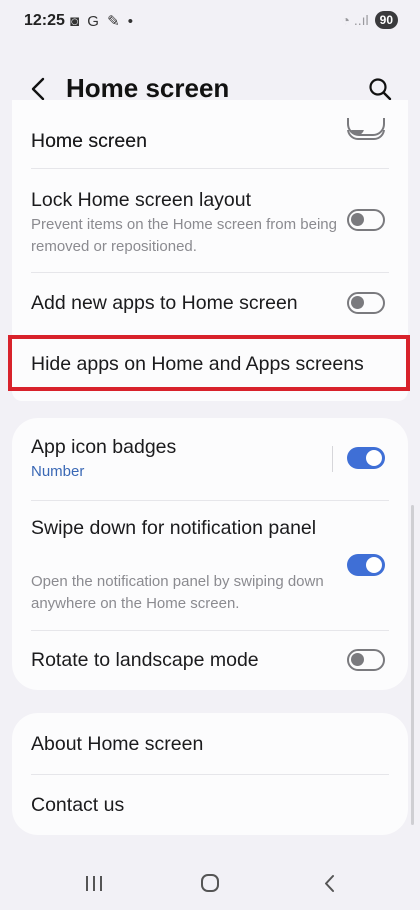 The width and height of the screenshot is (420, 910). Describe the element at coordinates (370, 20) in the screenshot. I see `status-right: ◔ ..ıl 90` at that location.